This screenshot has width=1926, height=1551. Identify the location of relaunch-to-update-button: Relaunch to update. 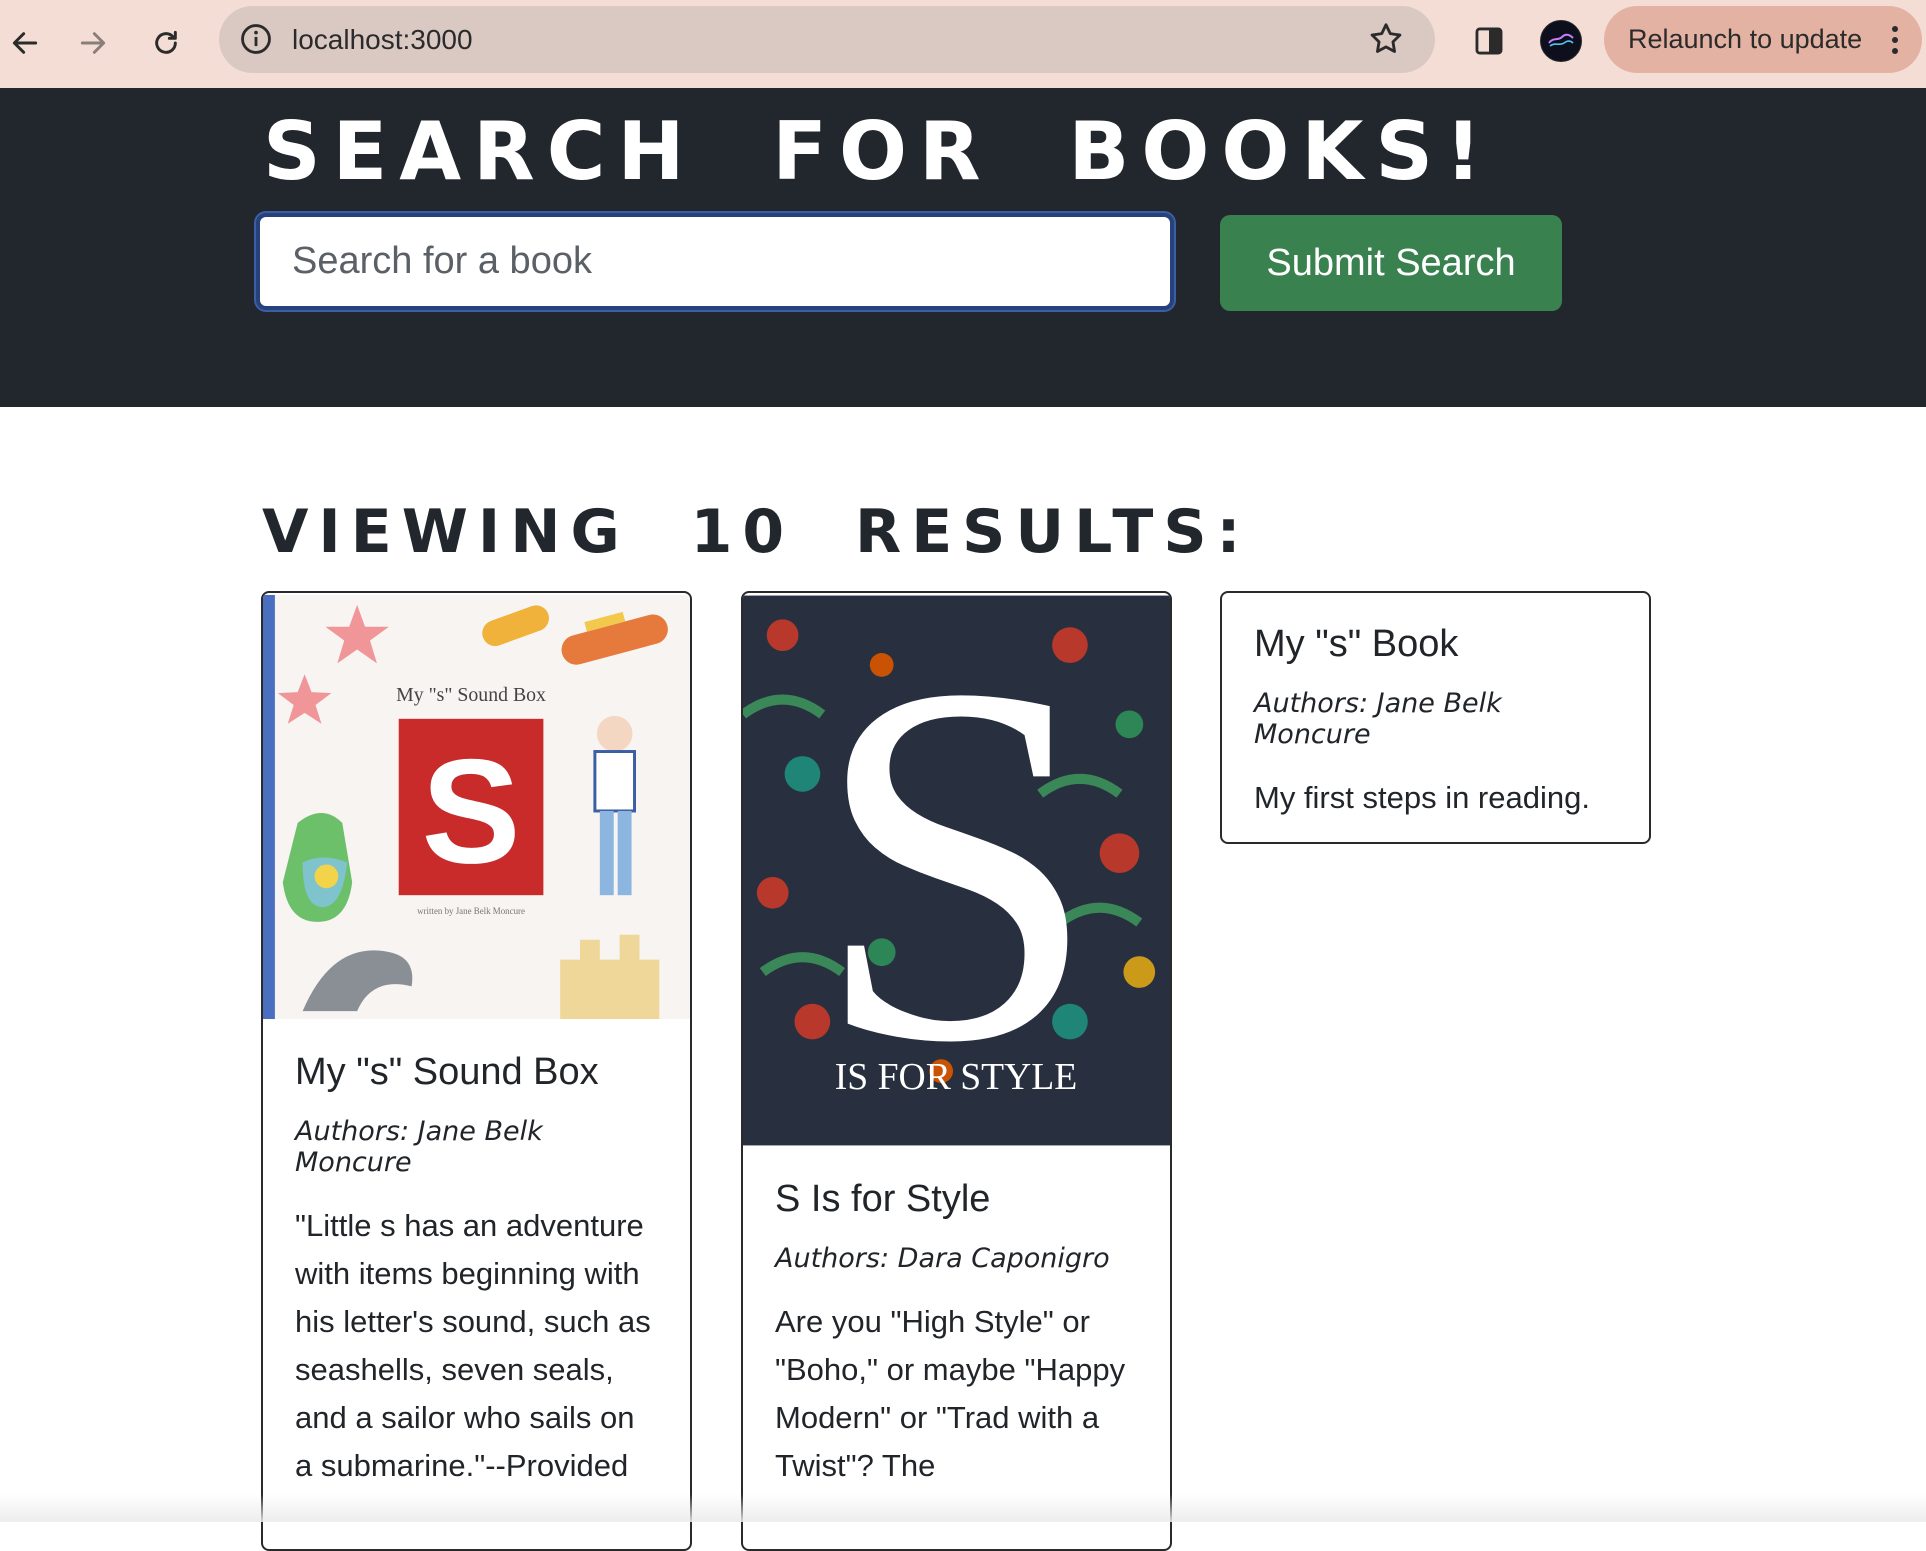
(1763, 39).